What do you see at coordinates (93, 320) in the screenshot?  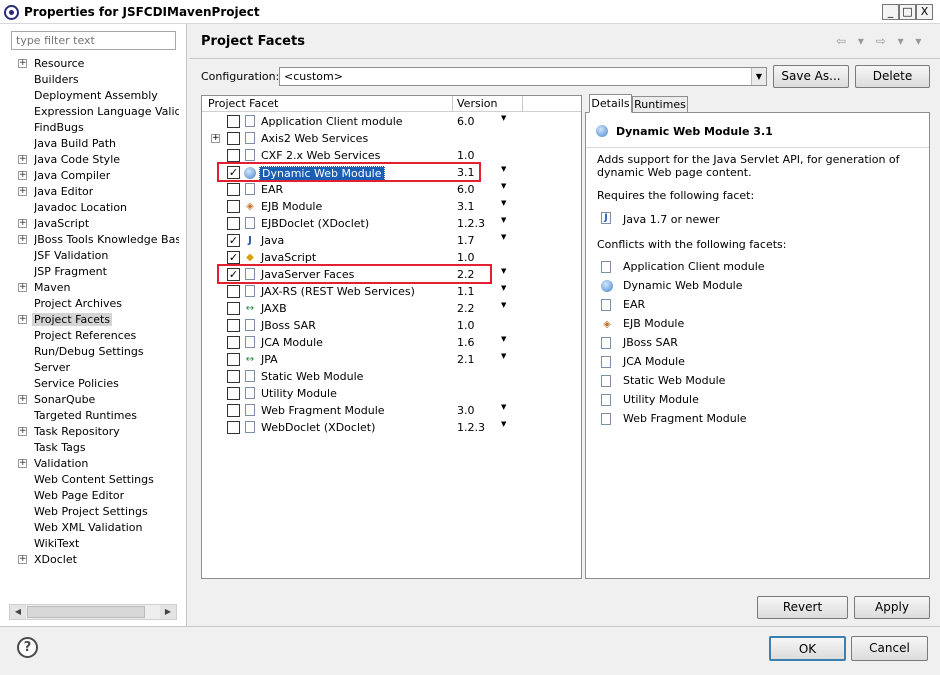 I see `nav-item: + Project Facets` at bounding box center [93, 320].